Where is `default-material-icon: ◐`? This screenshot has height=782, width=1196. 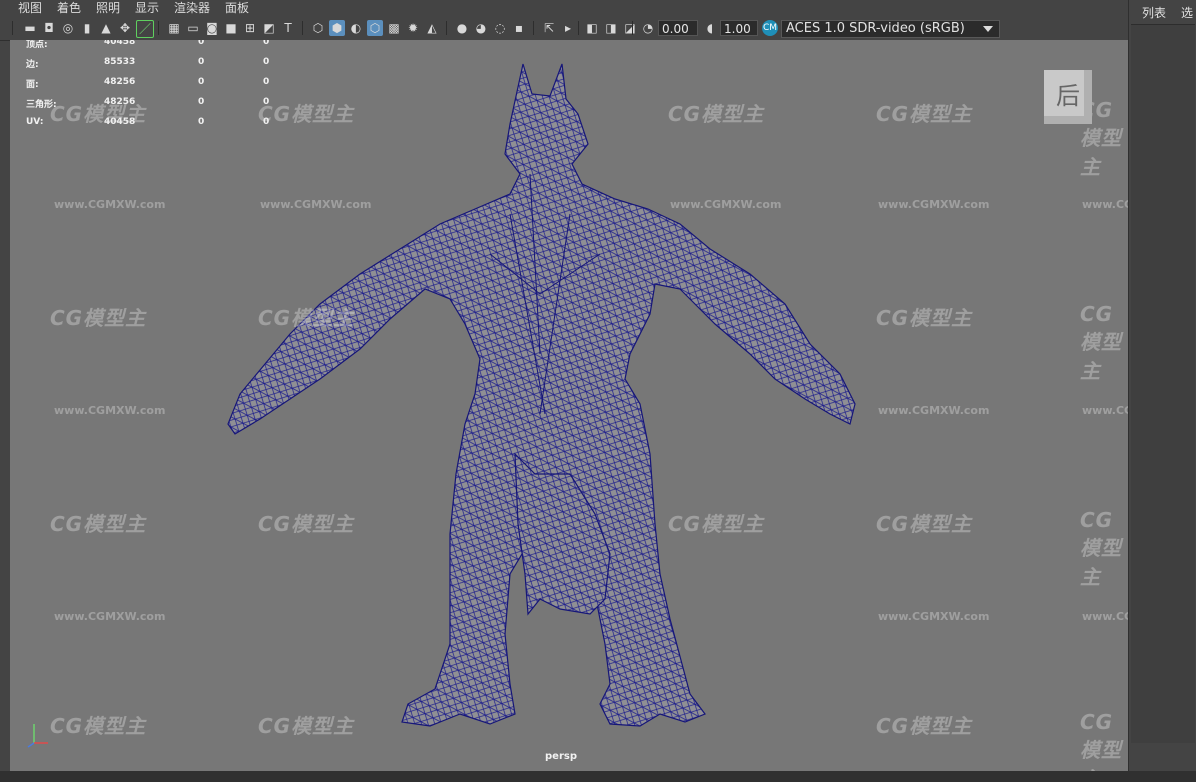
default-material-icon: ◐ is located at coordinates (356, 28).